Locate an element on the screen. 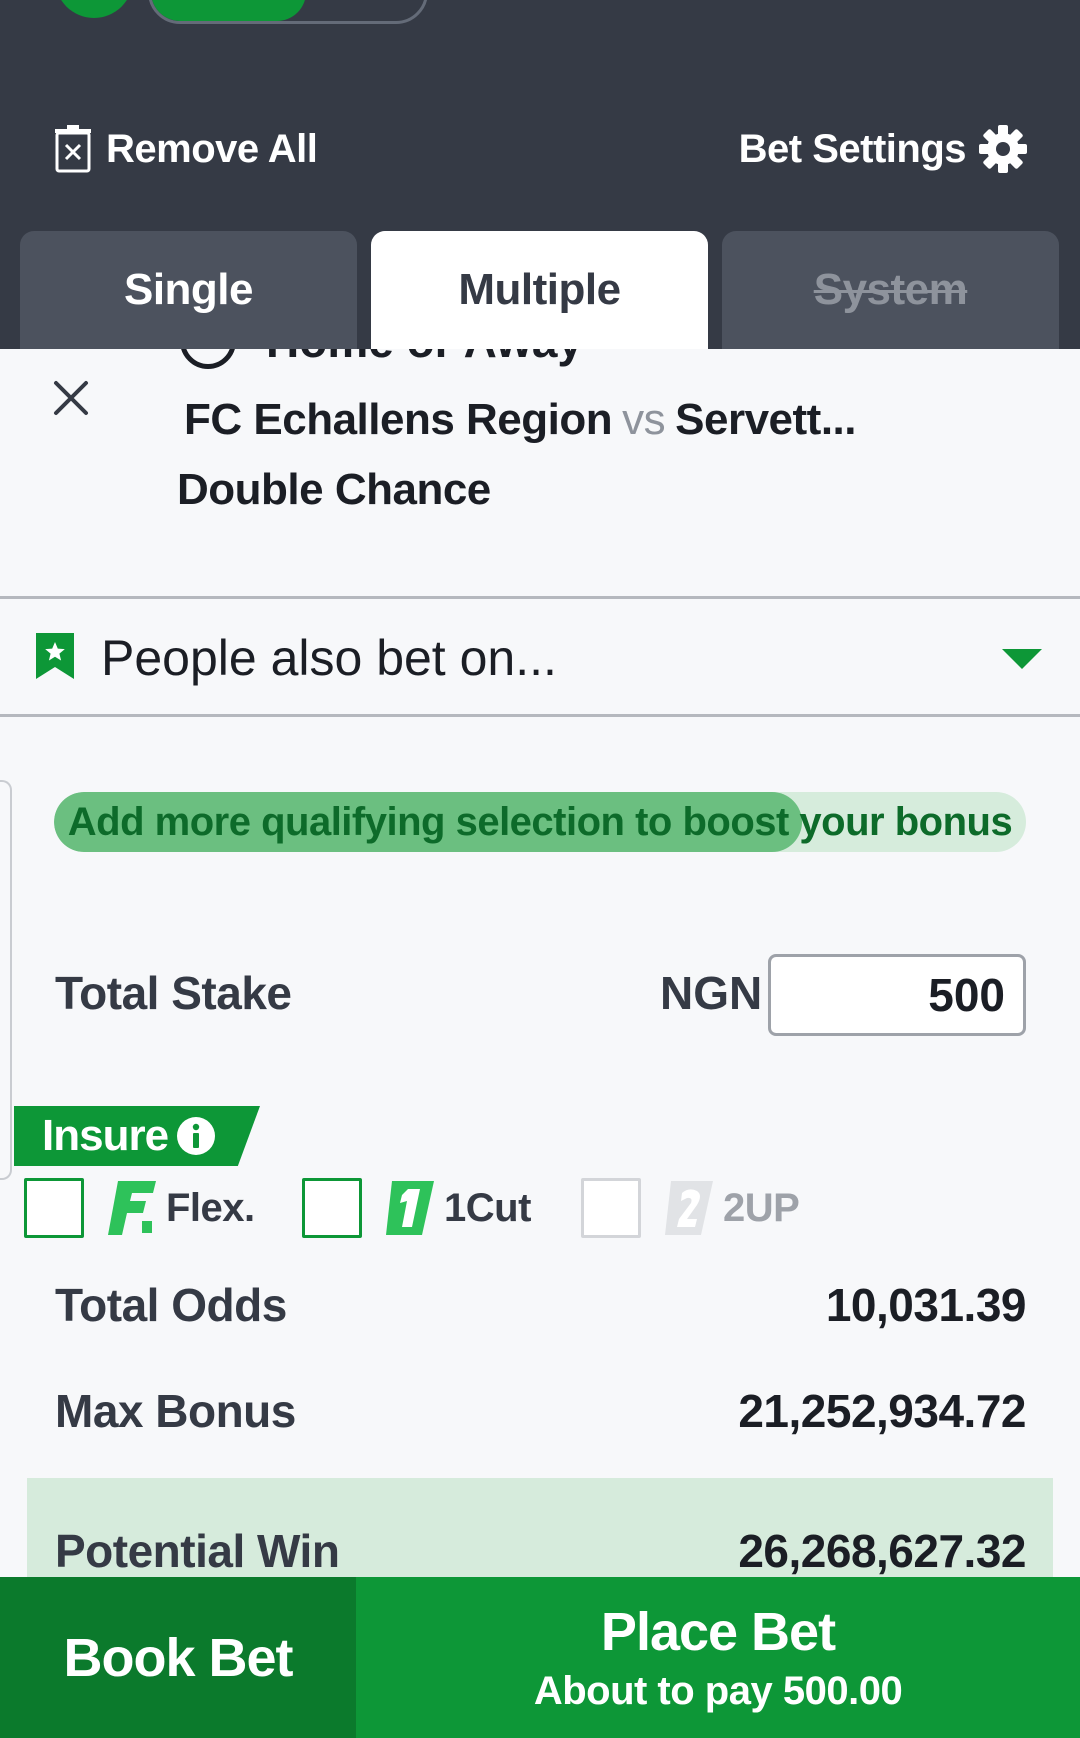  twoup-logo-icon is located at coordinates (689, 1208).